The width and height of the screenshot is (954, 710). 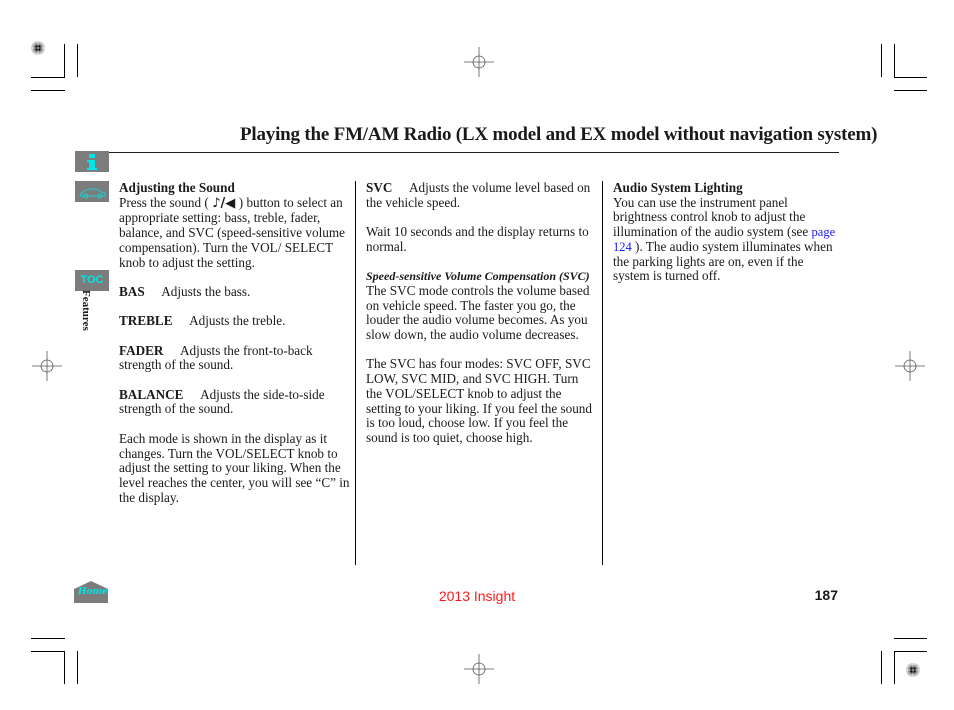 What do you see at coordinates (86, 310) in the screenshot?
I see `section-label: Features` at bounding box center [86, 310].